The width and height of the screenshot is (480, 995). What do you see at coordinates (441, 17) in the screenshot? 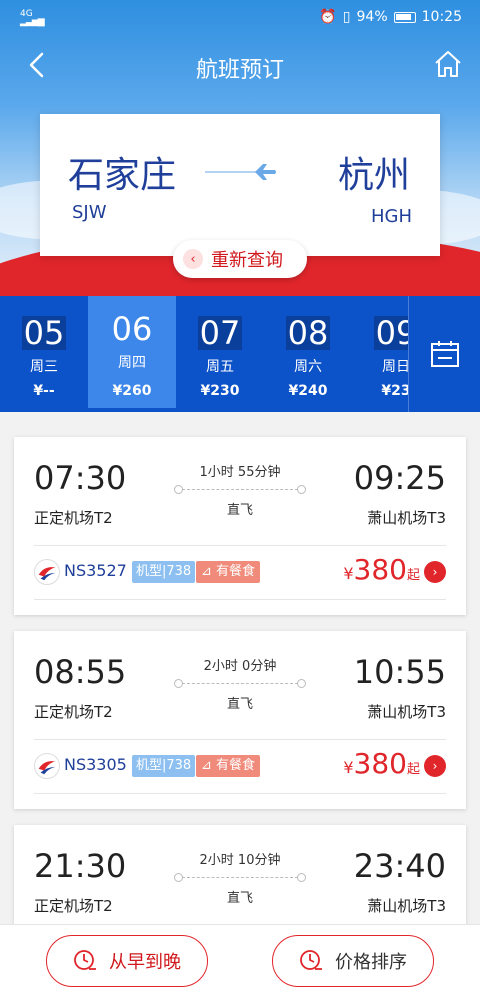
I see `clock: 10:25` at bounding box center [441, 17].